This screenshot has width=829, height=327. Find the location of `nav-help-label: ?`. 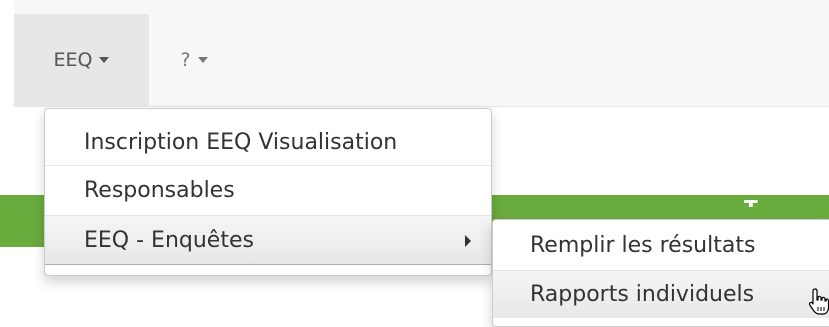

nav-help-label: ? is located at coordinates (185, 60).